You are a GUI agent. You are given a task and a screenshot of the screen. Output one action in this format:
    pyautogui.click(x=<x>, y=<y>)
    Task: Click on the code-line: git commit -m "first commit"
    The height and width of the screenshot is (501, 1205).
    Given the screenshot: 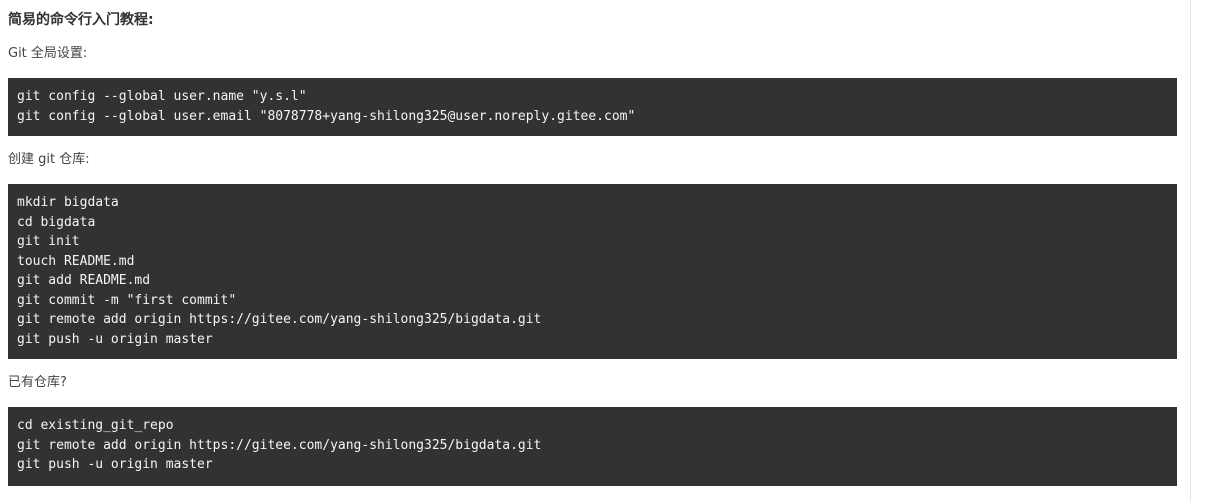 What is the action you would take?
    pyautogui.click(x=592, y=301)
    